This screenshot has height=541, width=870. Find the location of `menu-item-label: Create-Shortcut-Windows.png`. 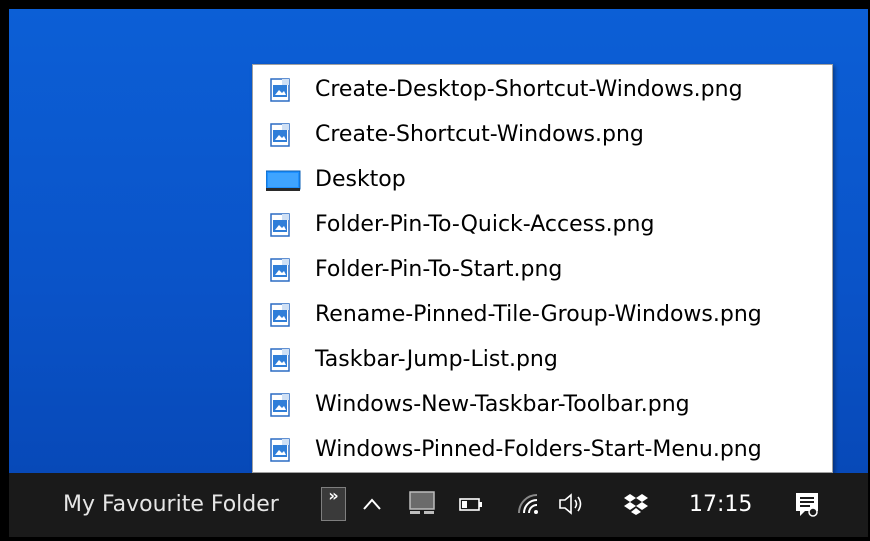

menu-item-label: Create-Shortcut-Windows.png is located at coordinates (479, 134).